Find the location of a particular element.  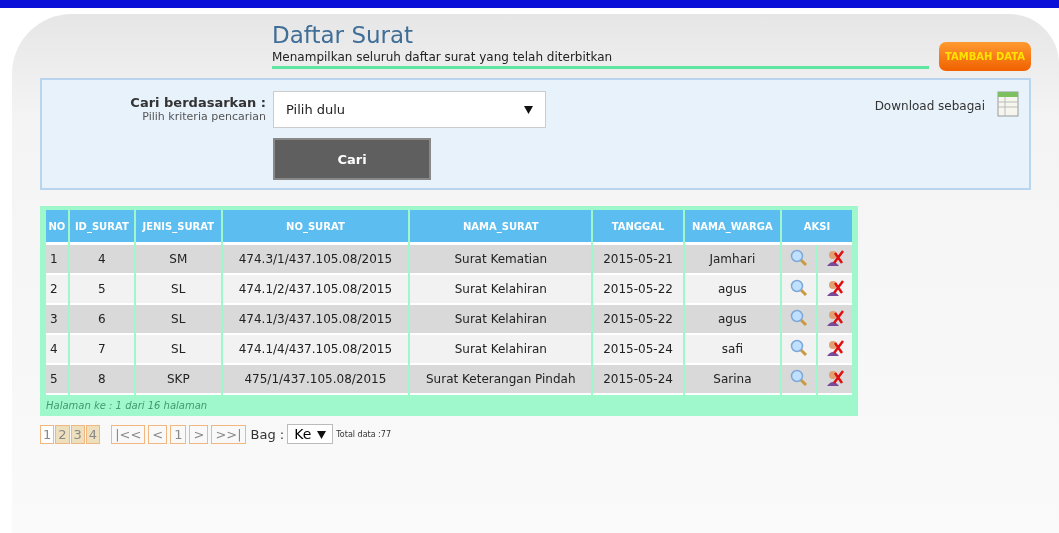

table-cell: 1 is located at coordinates (57, 260).